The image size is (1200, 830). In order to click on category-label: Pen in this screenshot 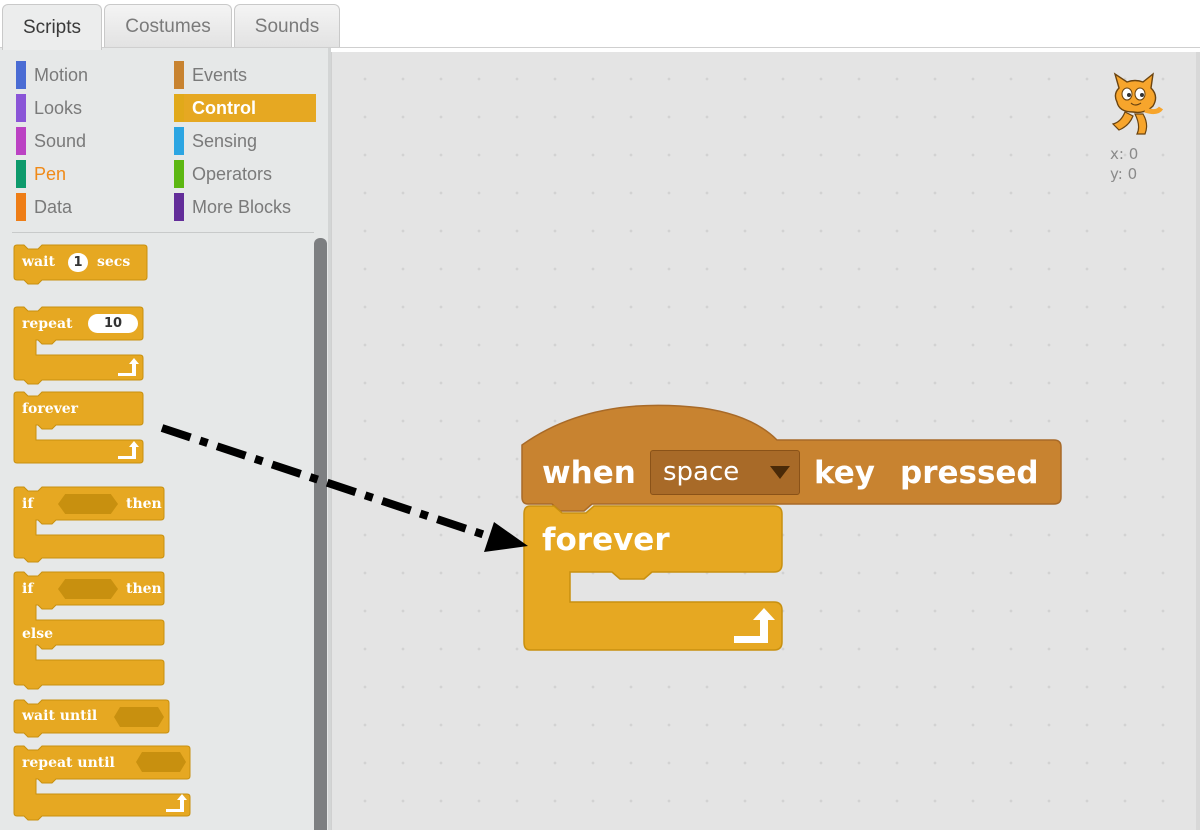, I will do `click(50, 173)`.